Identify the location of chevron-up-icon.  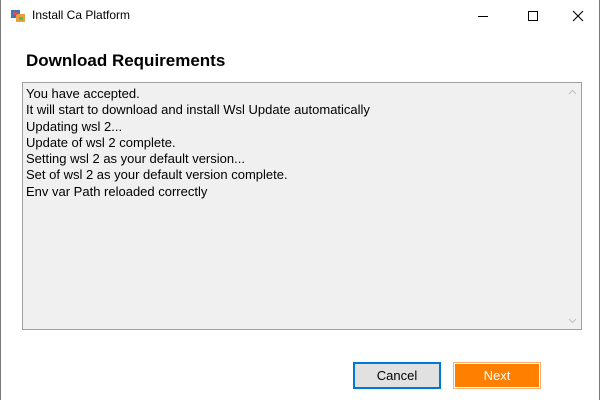
(572, 91).